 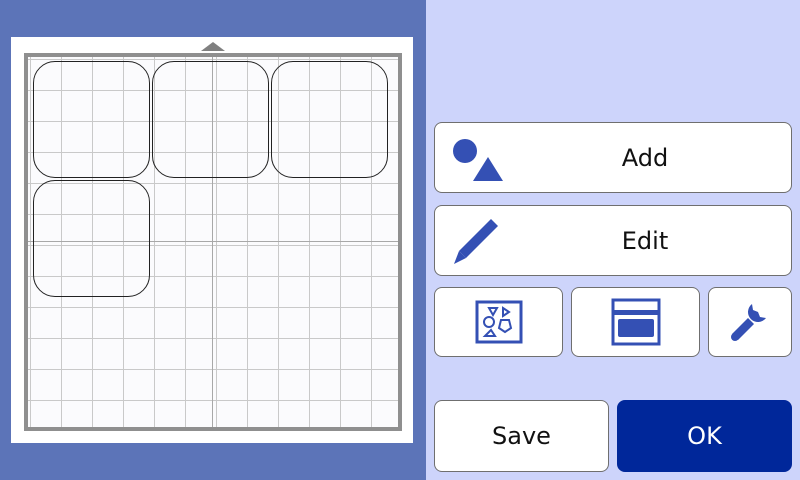 I want to click on scanner-icon, so click(x=635, y=322).